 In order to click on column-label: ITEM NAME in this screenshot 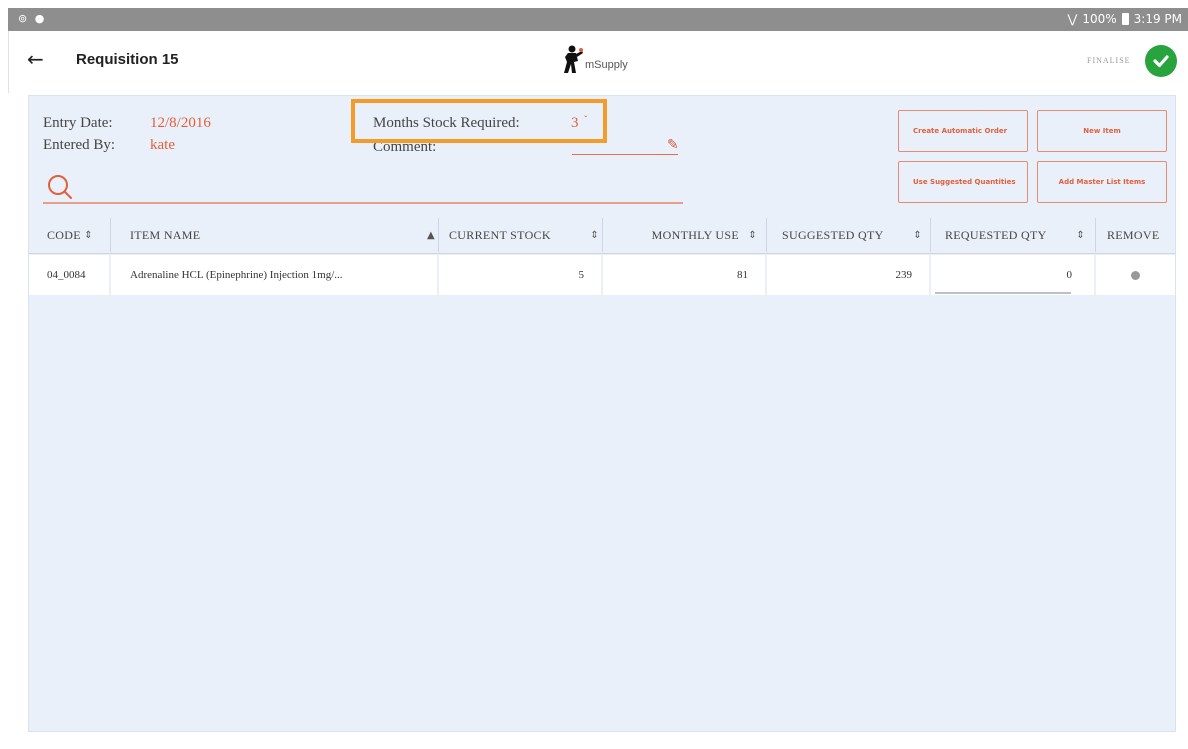, I will do `click(165, 234)`.